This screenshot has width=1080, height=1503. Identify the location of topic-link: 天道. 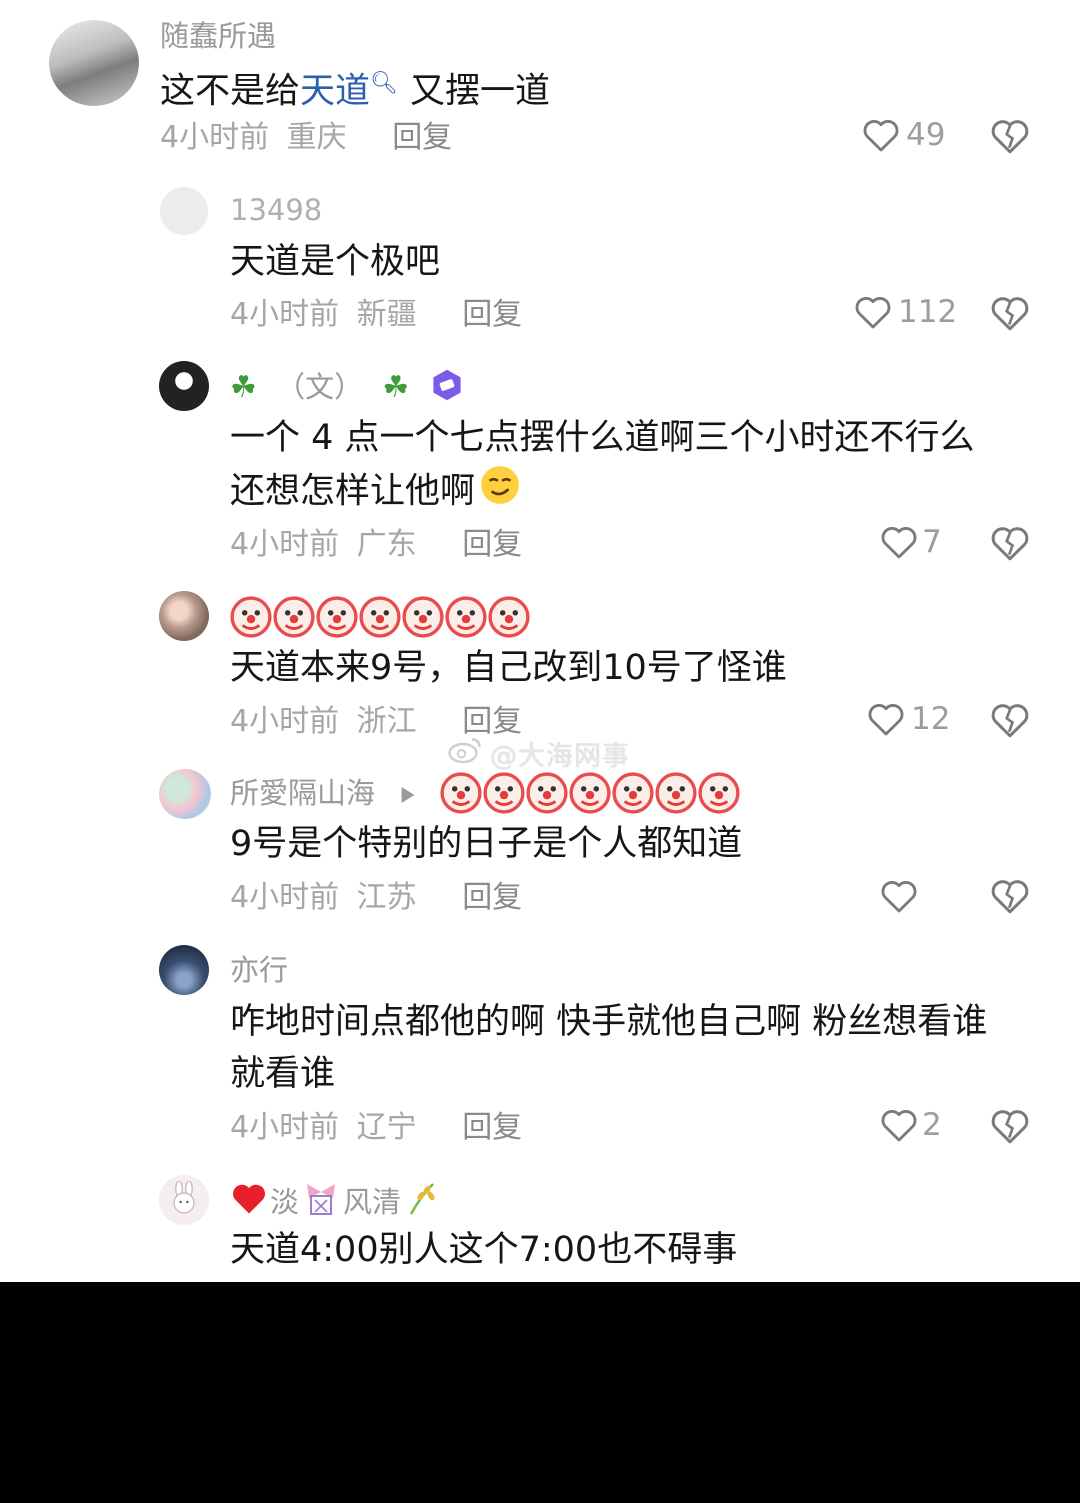
(335, 92).